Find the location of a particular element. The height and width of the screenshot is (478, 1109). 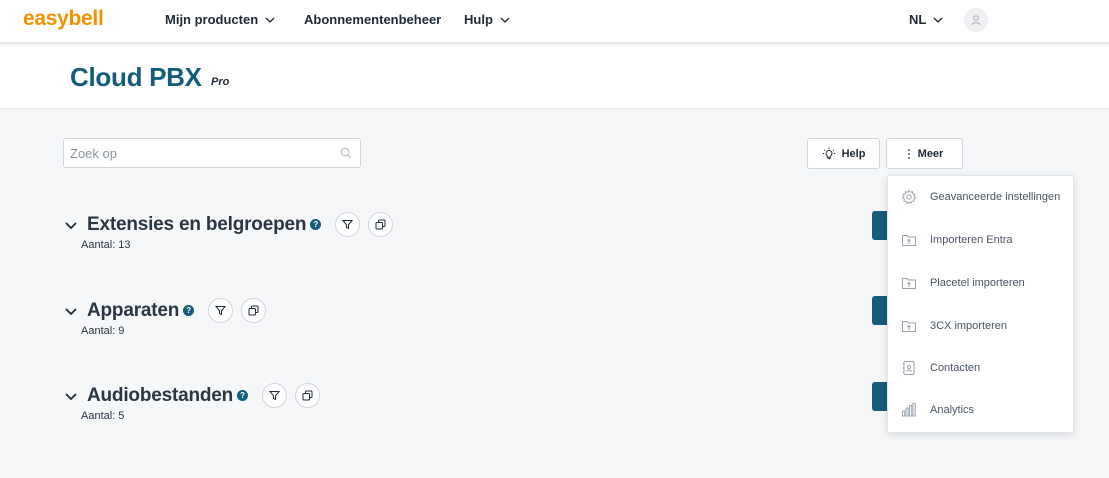

nav-mijn-producten: Mijn producten is located at coordinates (220, 19).